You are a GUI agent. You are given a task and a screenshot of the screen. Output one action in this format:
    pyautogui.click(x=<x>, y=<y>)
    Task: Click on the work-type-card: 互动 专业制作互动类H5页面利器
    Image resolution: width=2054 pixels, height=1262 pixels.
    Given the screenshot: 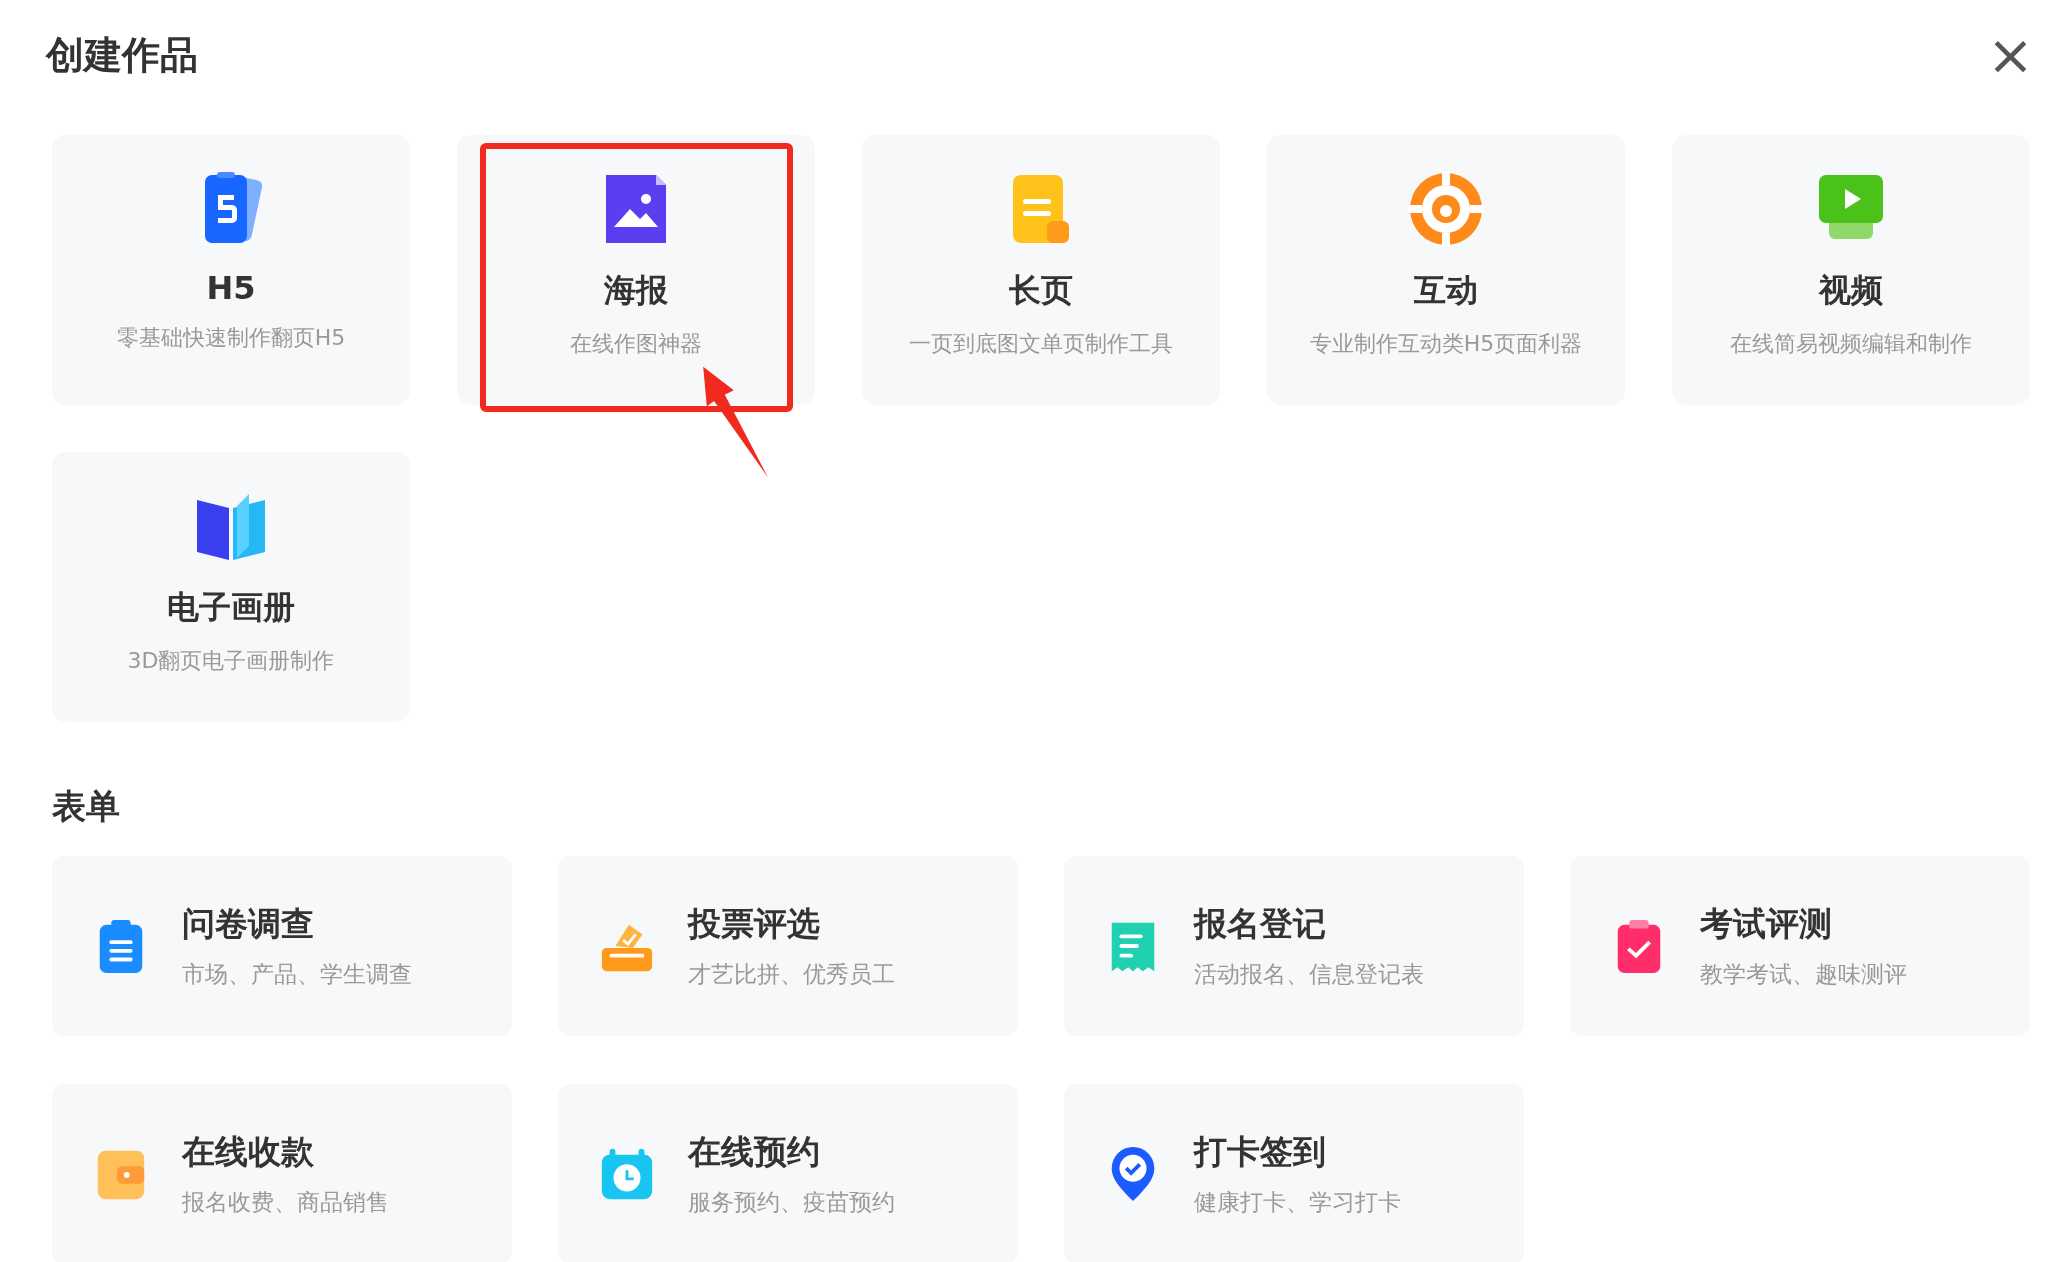 What is the action you would take?
    pyautogui.click(x=1446, y=270)
    